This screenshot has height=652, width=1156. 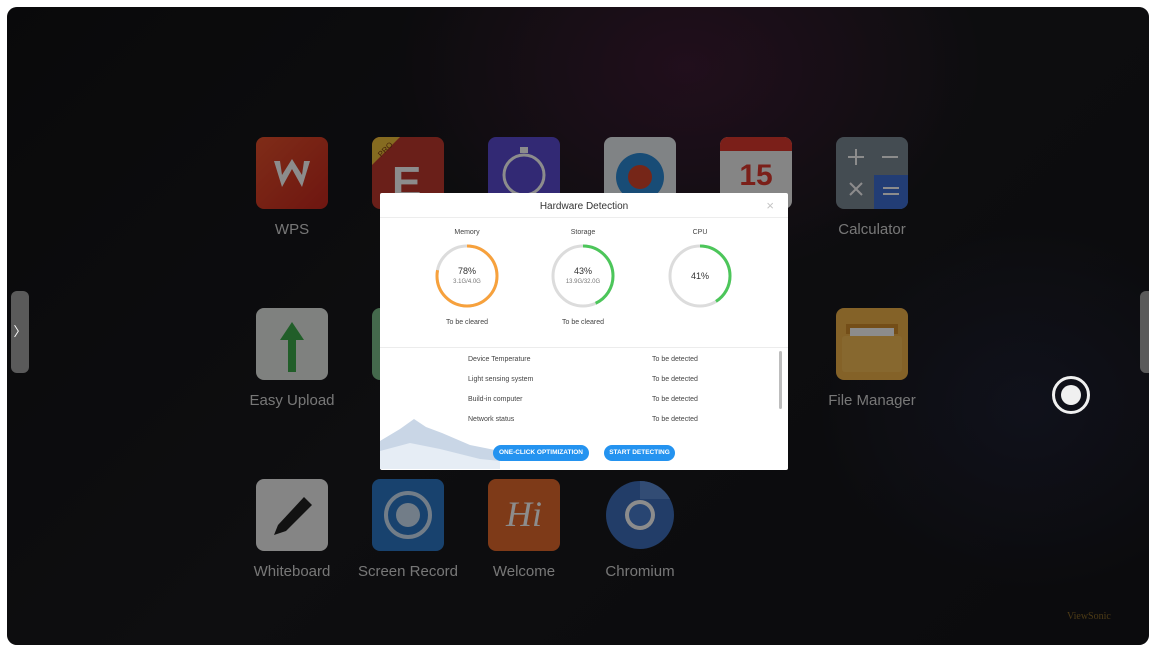 What do you see at coordinates (467, 271) in the screenshot?
I see `gauge-percent: 78%` at bounding box center [467, 271].